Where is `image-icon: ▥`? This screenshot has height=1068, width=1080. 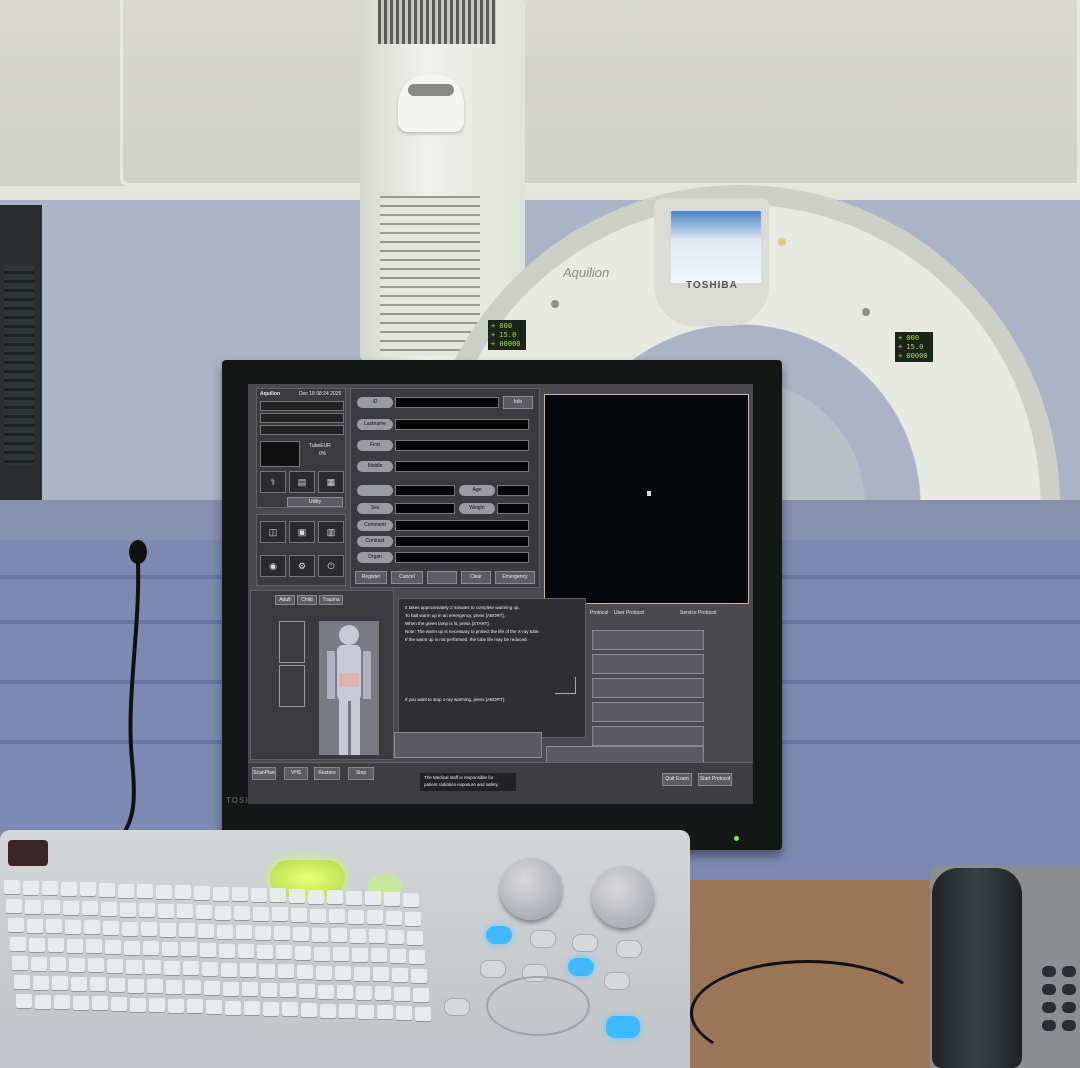
image-icon: ▥ is located at coordinates (331, 532).